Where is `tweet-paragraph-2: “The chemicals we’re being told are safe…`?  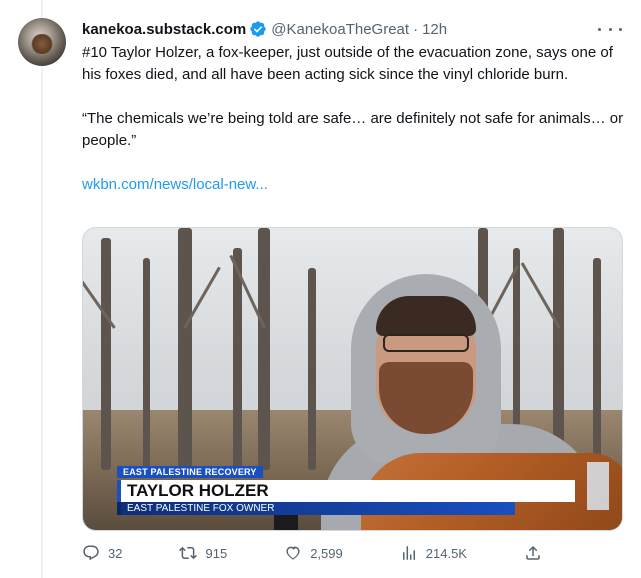
tweet-paragraph-2: “The chemicals we’re being told are safe… is located at coordinates (353, 129).